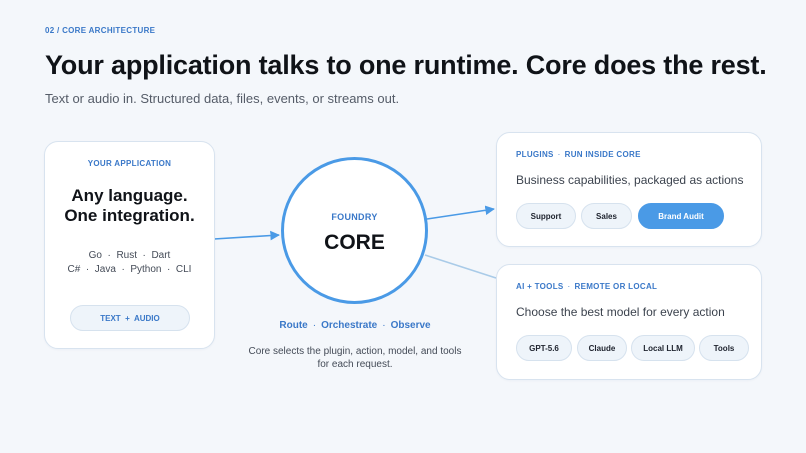 This screenshot has height=453, width=806. What do you see at coordinates (540, 286) in the screenshot?
I see `ai-heading-primary: AI + TOOLS` at bounding box center [540, 286].